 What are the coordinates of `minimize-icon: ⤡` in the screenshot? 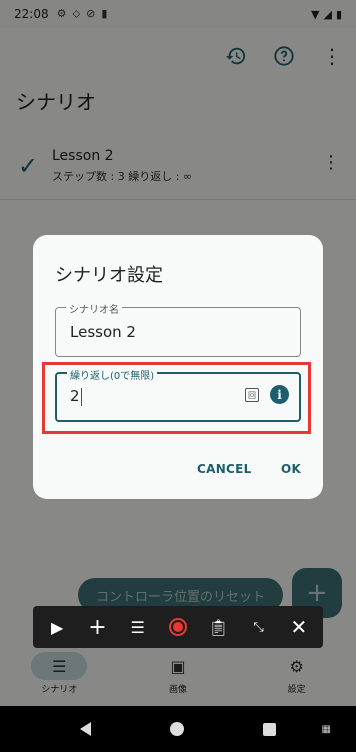 It's located at (259, 627).